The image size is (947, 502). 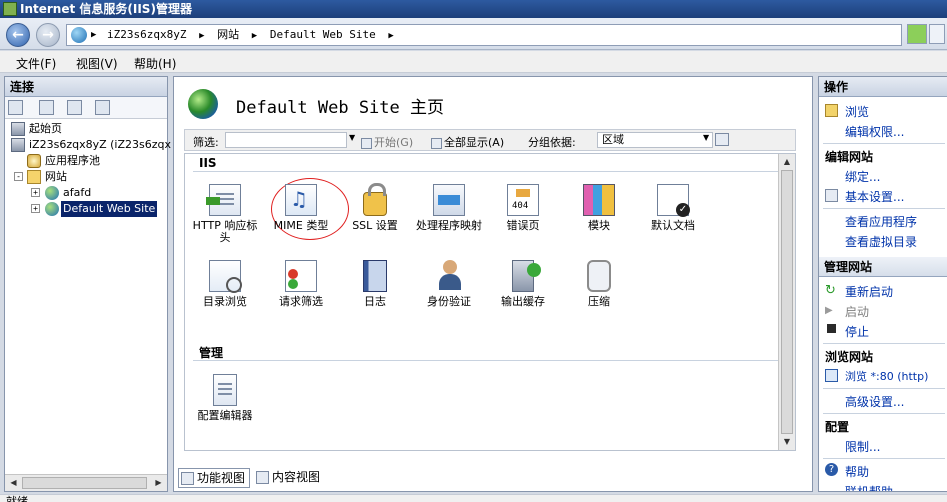 I want to click on filter-bar: 筛选: ▼ 开始(G) 全部显示(A) 分组依据: 区域 ▼, so click(x=490, y=140).